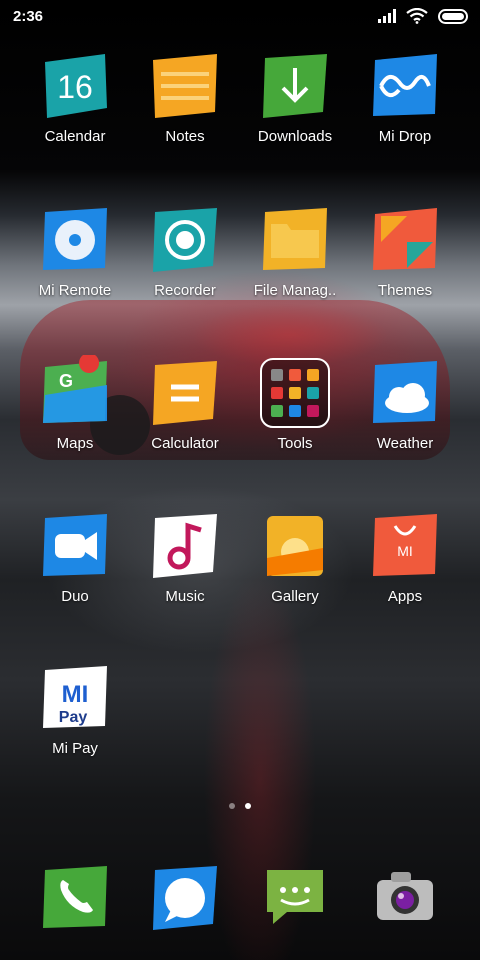  What do you see at coordinates (295, 86) in the screenshot?
I see `downloads-icon` at bounding box center [295, 86].